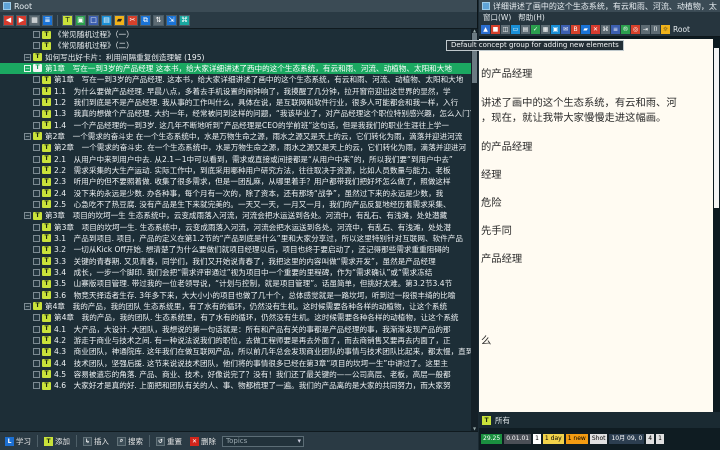  What do you see at coordinates (525, 29) in the screenshot?
I see `page-icon: ▤` at bounding box center [525, 29].